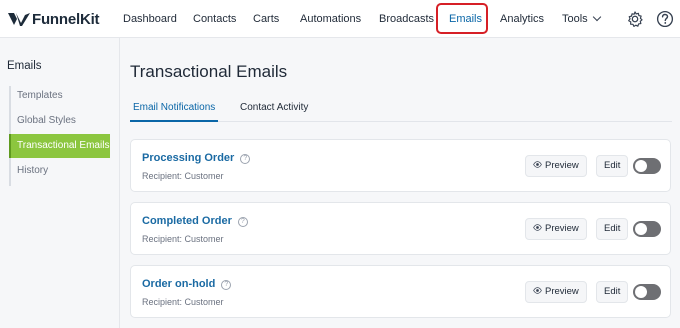 This screenshot has width=680, height=328. What do you see at coordinates (59, 96) in the screenshot?
I see `sidebar-item-templates: Templates` at bounding box center [59, 96].